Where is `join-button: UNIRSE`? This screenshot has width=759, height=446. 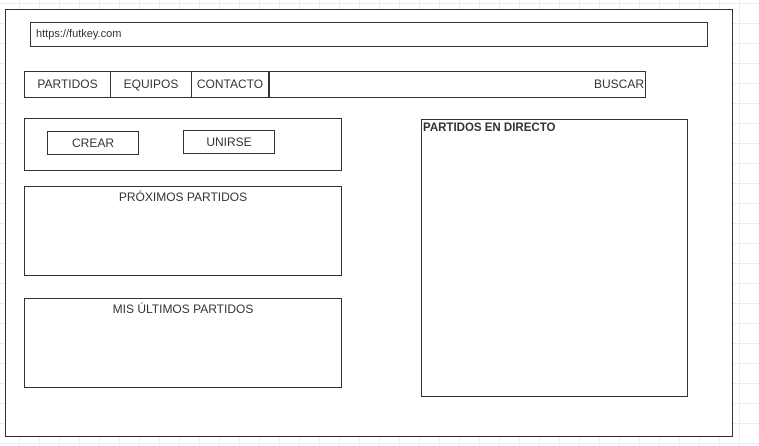 join-button: UNIRSE is located at coordinates (229, 142).